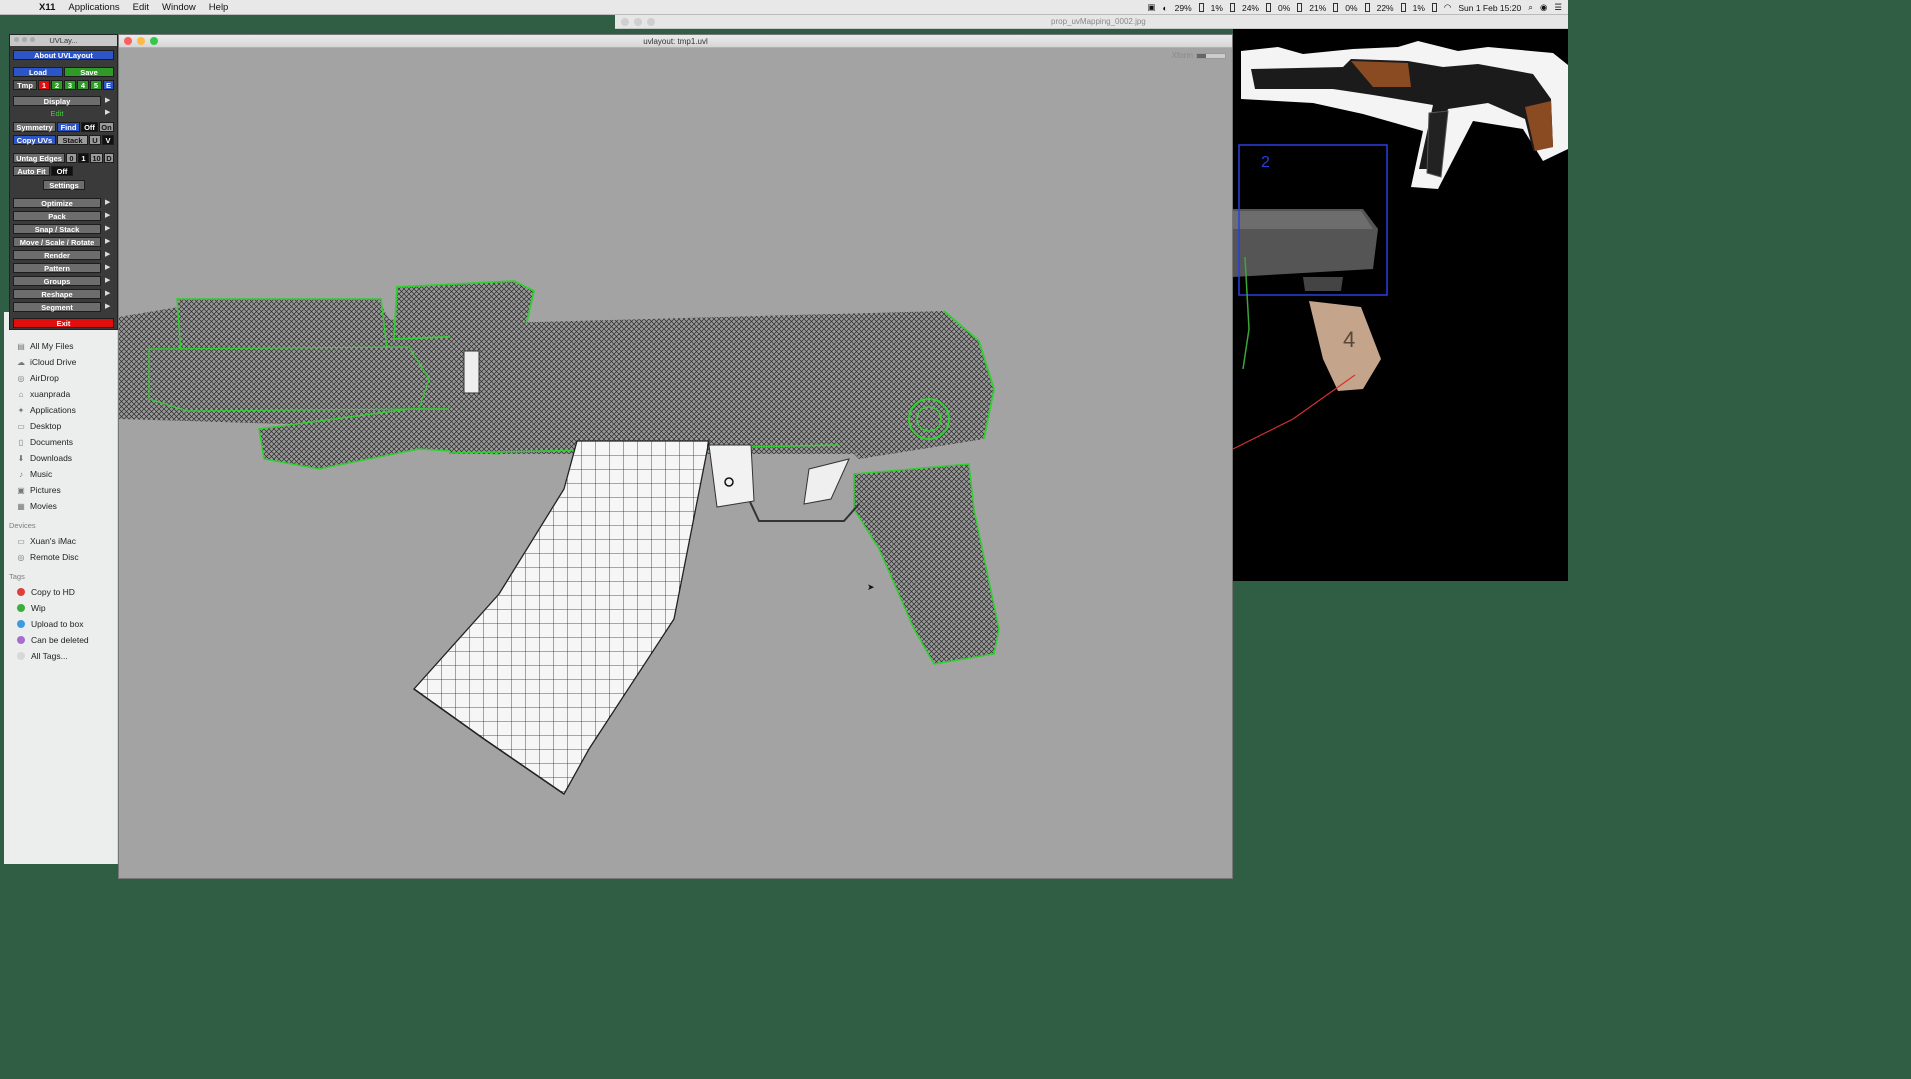 This screenshot has width=1911, height=1079. Describe the element at coordinates (60, 458) in the screenshot. I see `sidebar-item-downloads: ⬇ Downloads` at that location.